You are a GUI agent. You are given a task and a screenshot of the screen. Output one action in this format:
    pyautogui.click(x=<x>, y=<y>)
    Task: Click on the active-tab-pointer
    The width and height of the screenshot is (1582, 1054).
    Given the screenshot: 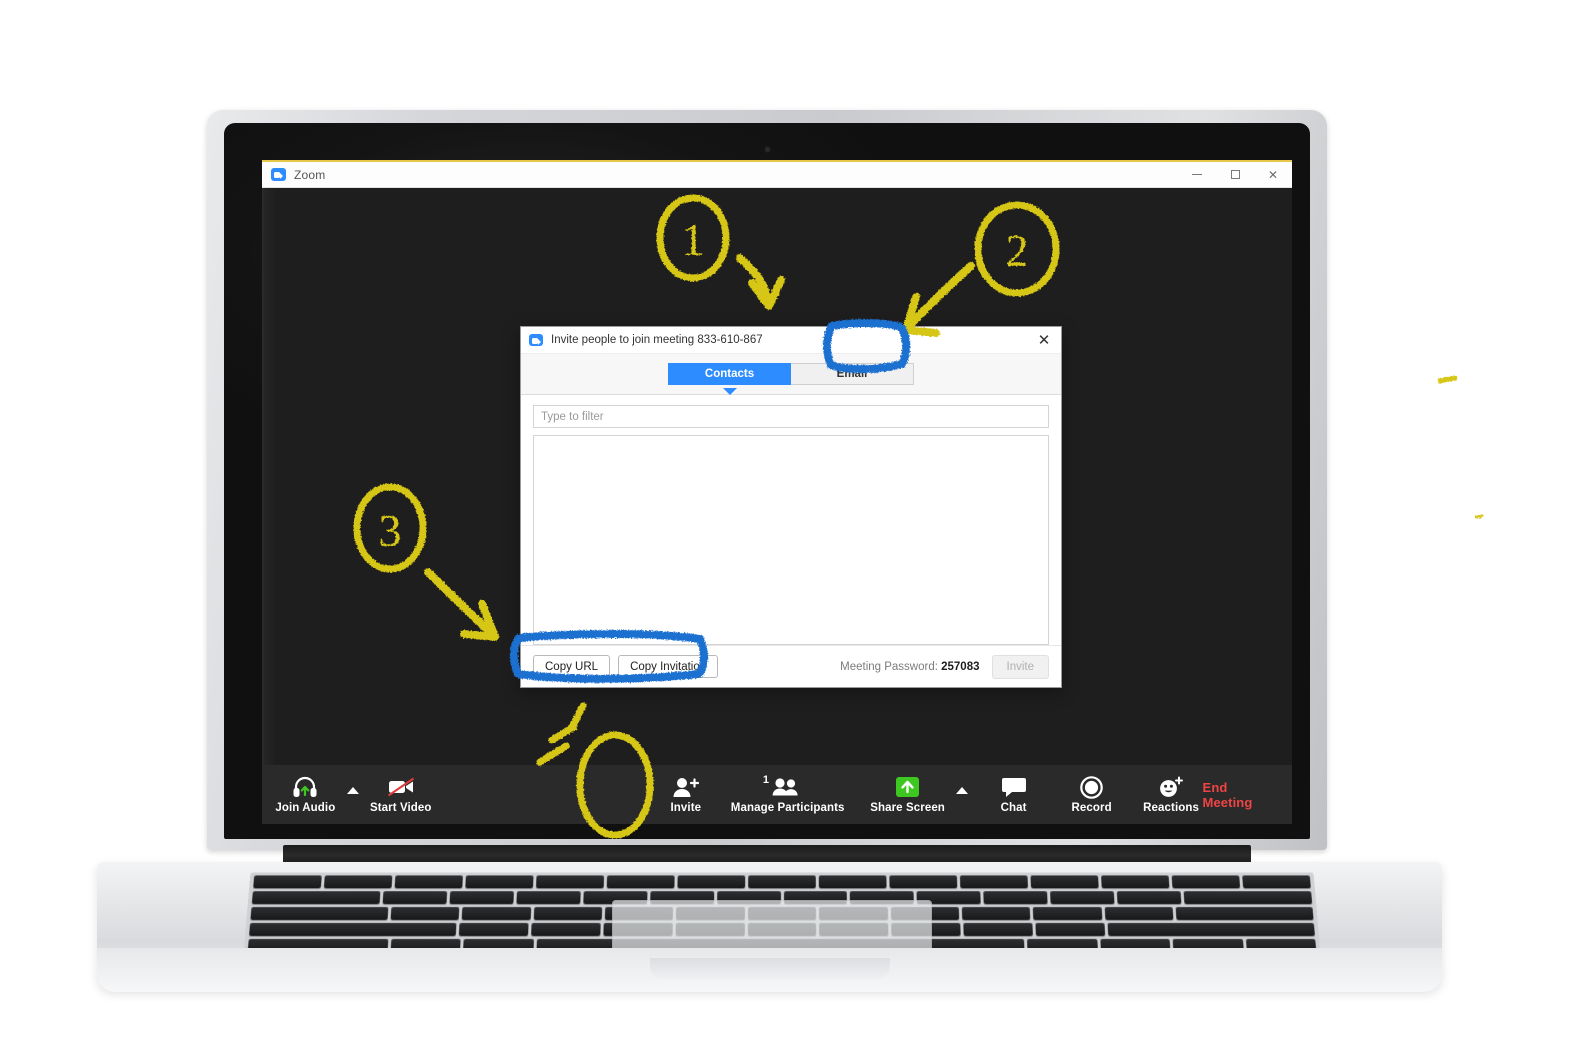 What is the action you would take?
    pyautogui.click(x=730, y=391)
    